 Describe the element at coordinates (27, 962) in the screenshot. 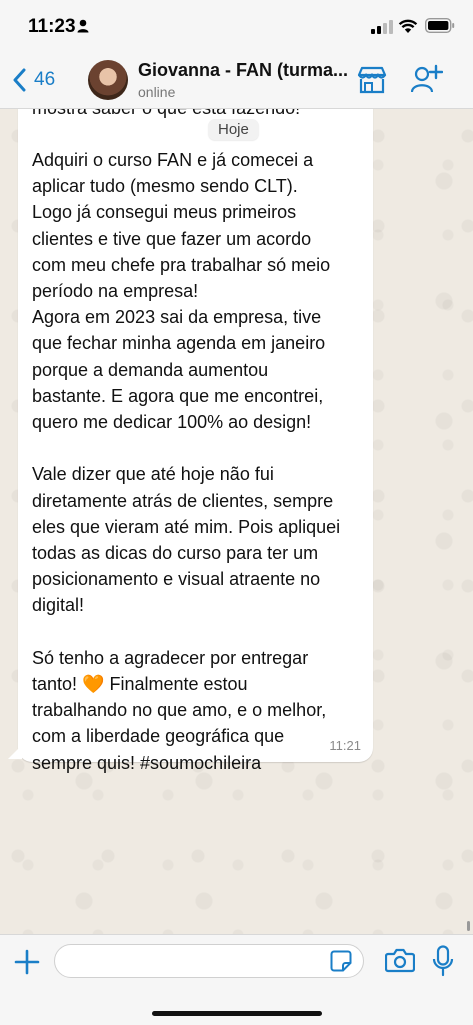

I see `plus-icon` at that location.